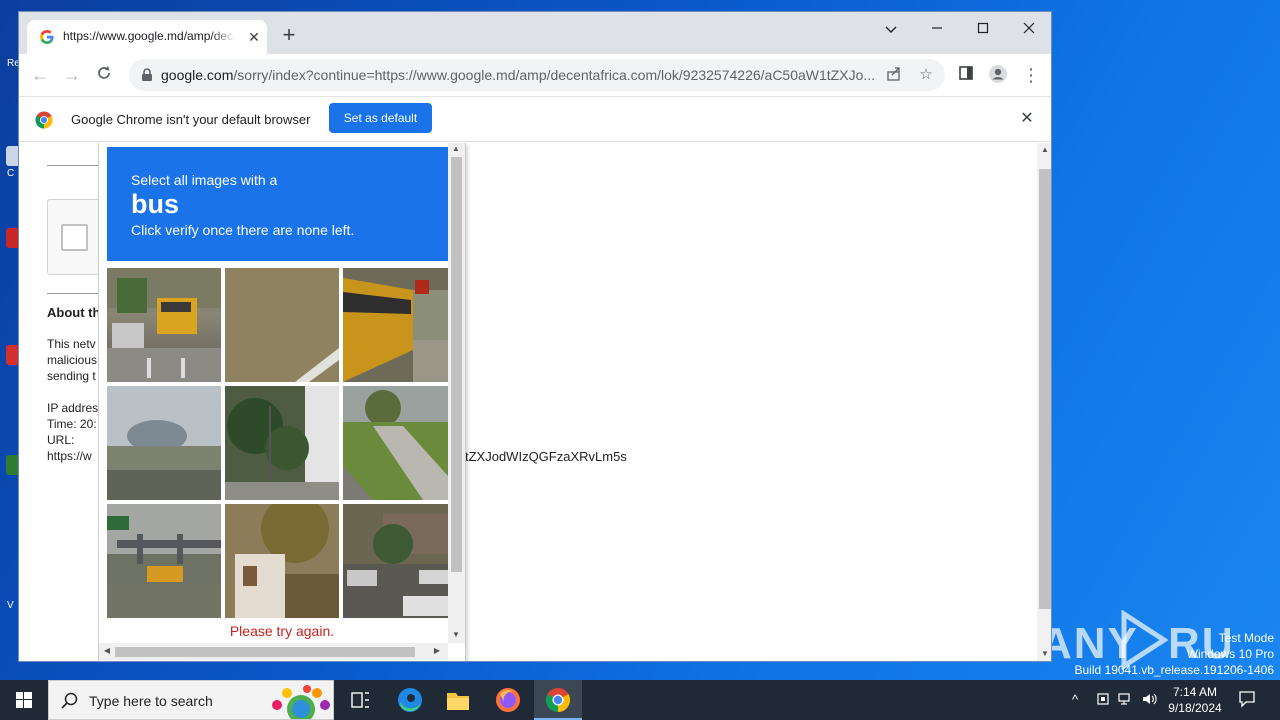 Image resolution: width=1280 pixels, height=720 pixels. What do you see at coordinates (74, 237) in the screenshot?
I see `recaptcha-checkbox` at bounding box center [74, 237].